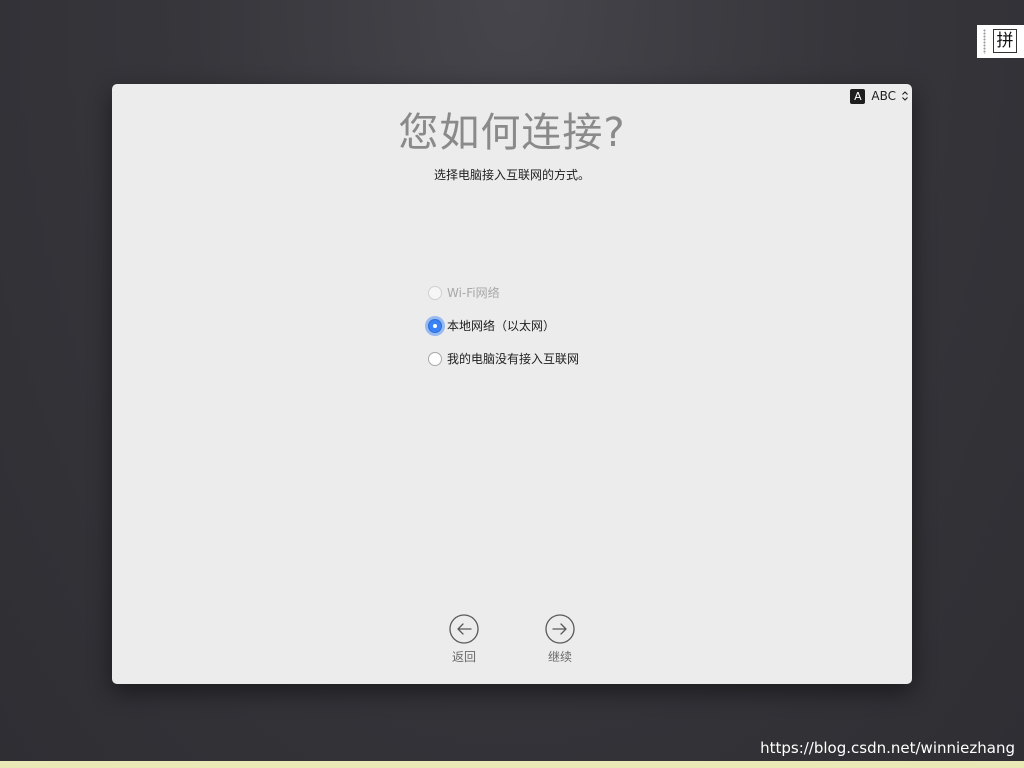  What do you see at coordinates (501, 325) in the screenshot?
I see `option-label: 本地网络（以太网）` at bounding box center [501, 325].